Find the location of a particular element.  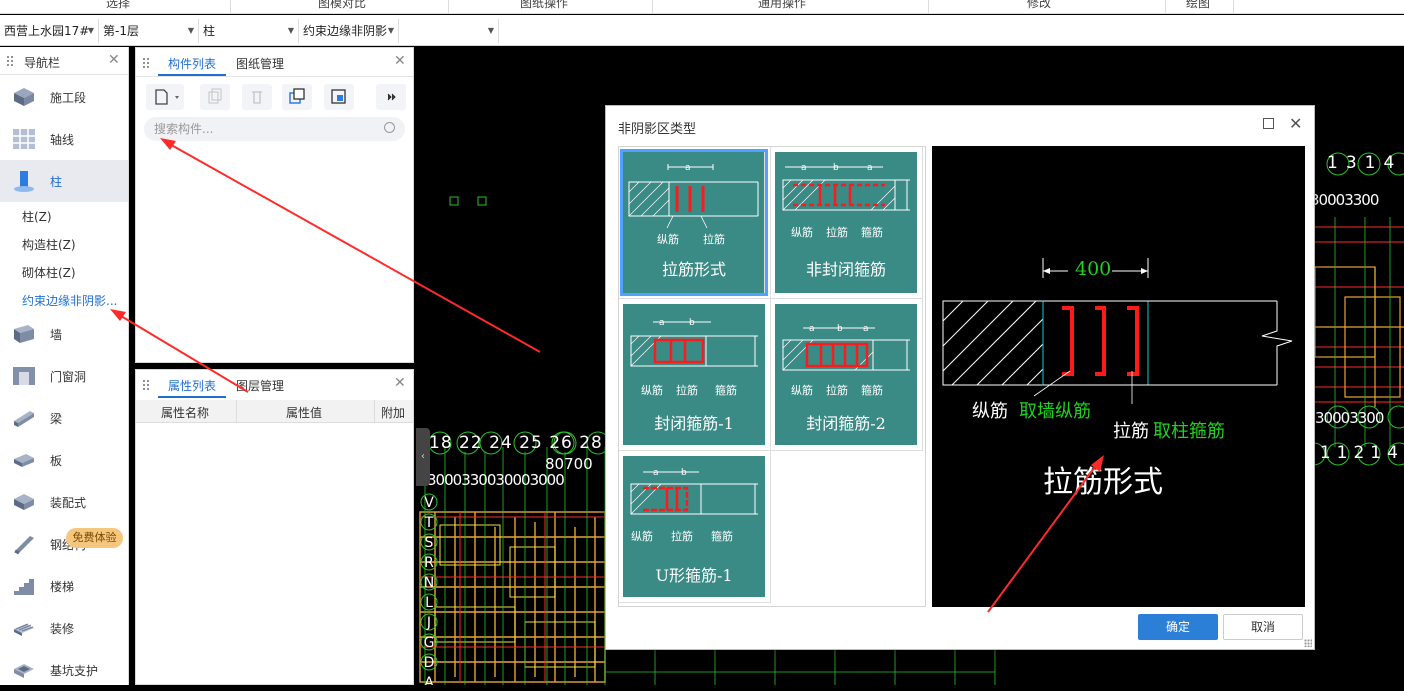

tab-property-list: 属性列表 is located at coordinates (192, 385).